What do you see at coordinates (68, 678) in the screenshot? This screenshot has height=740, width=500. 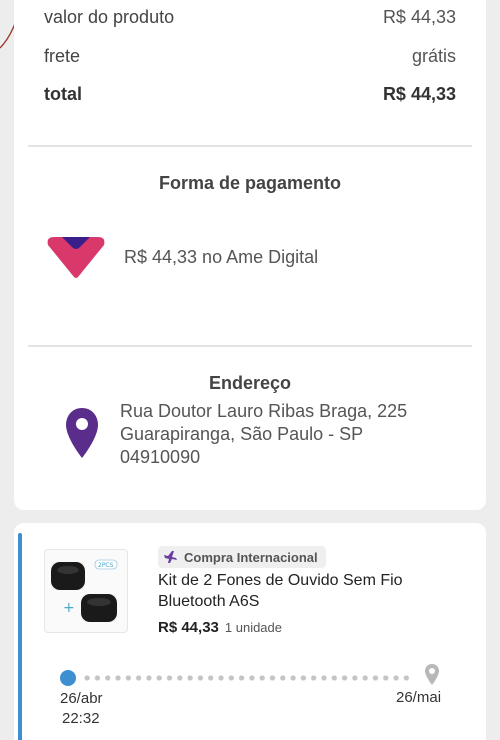 I see `timeline-start-dot` at bounding box center [68, 678].